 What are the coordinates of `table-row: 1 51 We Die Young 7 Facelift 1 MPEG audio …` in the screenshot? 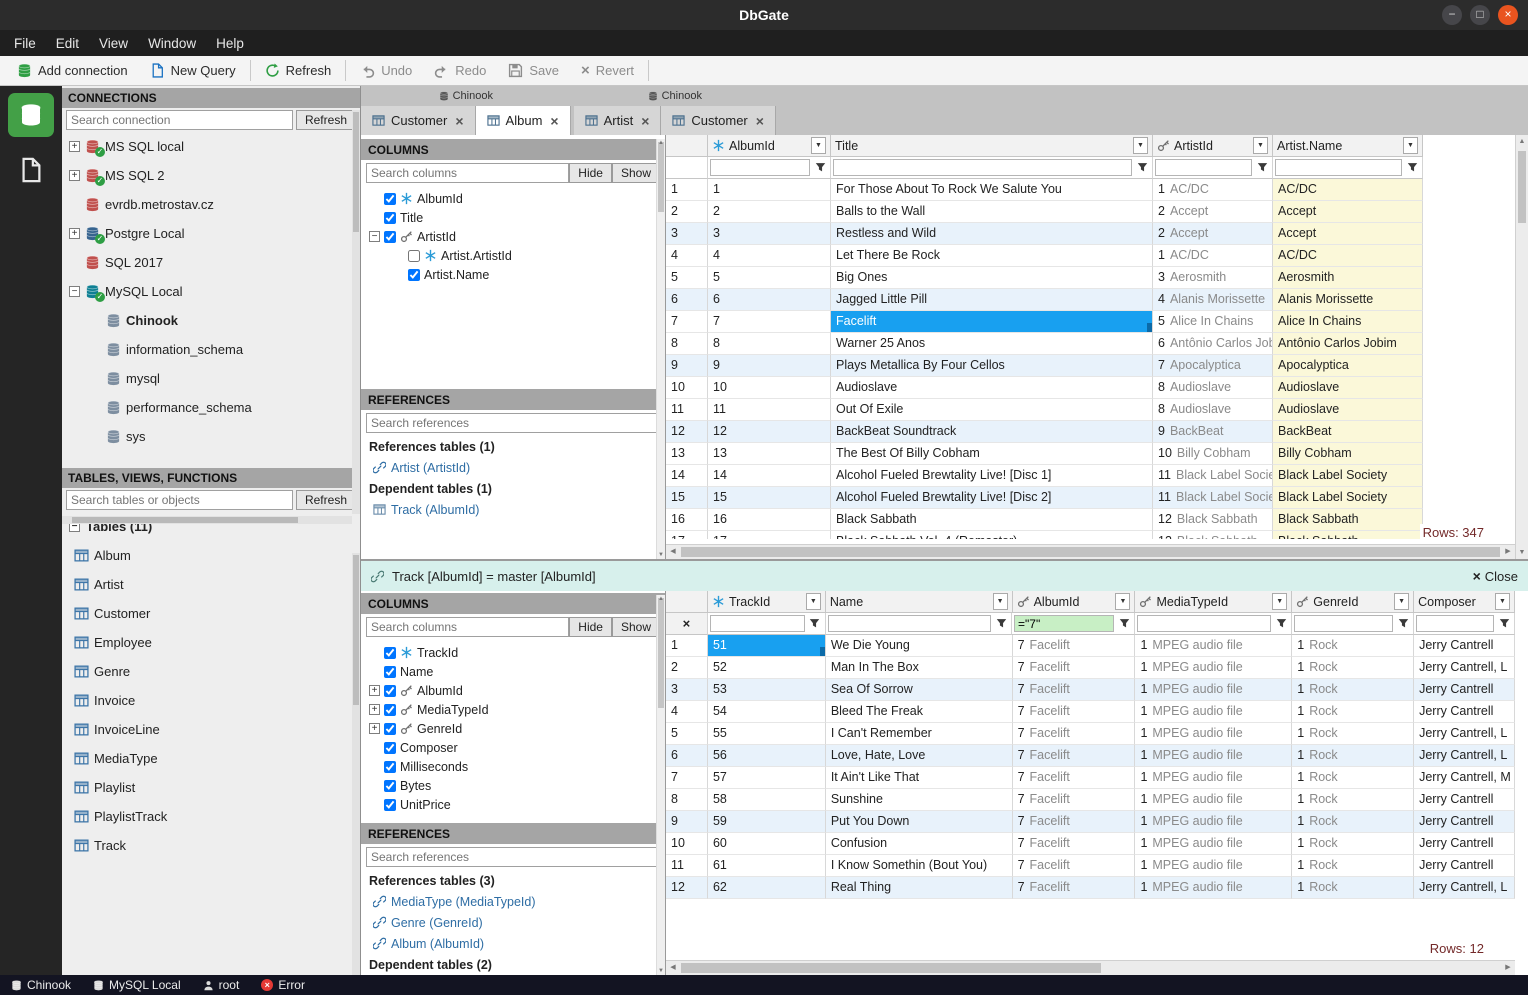 It's located at (1090, 646).